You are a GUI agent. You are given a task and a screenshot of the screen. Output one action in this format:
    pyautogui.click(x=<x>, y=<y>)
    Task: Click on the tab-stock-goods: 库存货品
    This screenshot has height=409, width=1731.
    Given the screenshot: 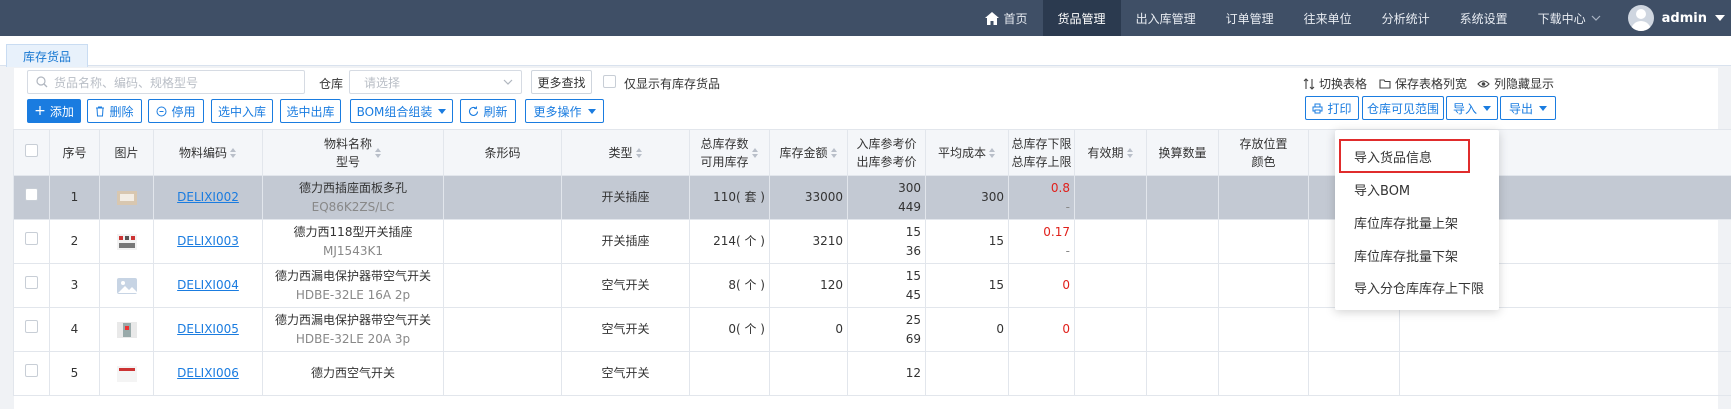 What is the action you would take?
    pyautogui.click(x=47, y=55)
    